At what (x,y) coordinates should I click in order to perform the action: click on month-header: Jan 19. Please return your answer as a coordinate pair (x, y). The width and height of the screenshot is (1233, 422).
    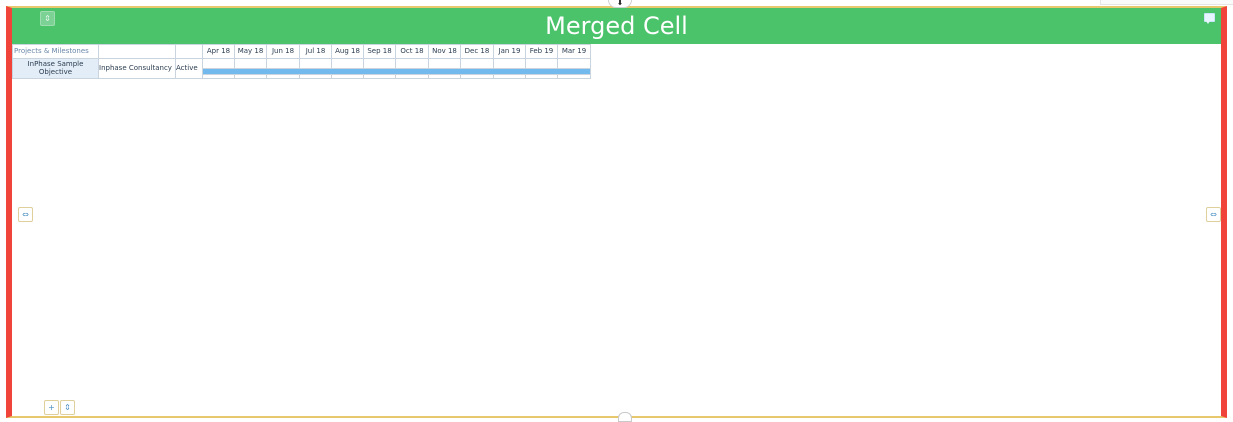
    Looking at the image, I should click on (509, 51).